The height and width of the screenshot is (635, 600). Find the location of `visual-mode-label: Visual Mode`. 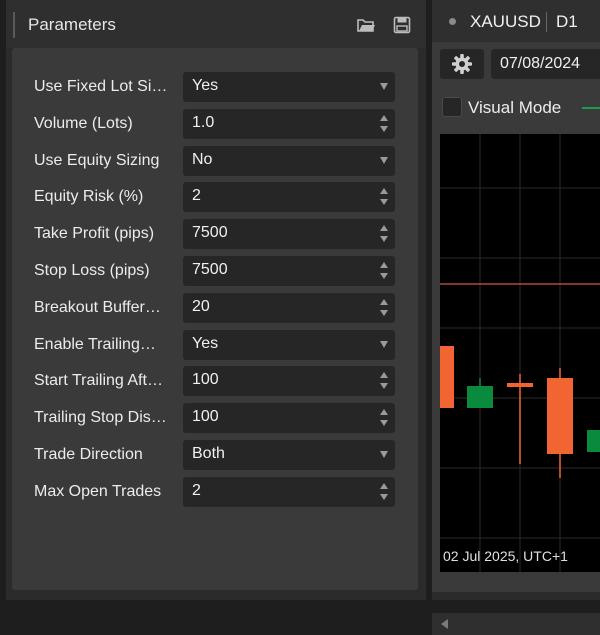

visual-mode-label: Visual Mode is located at coordinates (515, 107).